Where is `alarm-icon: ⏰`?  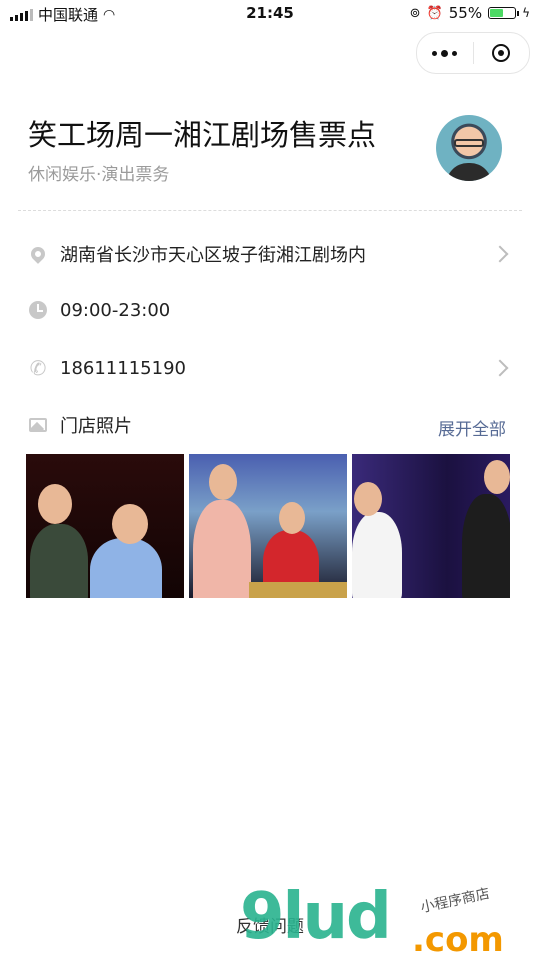
alarm-icon: ⏰ is located at coordinates (434, 13).